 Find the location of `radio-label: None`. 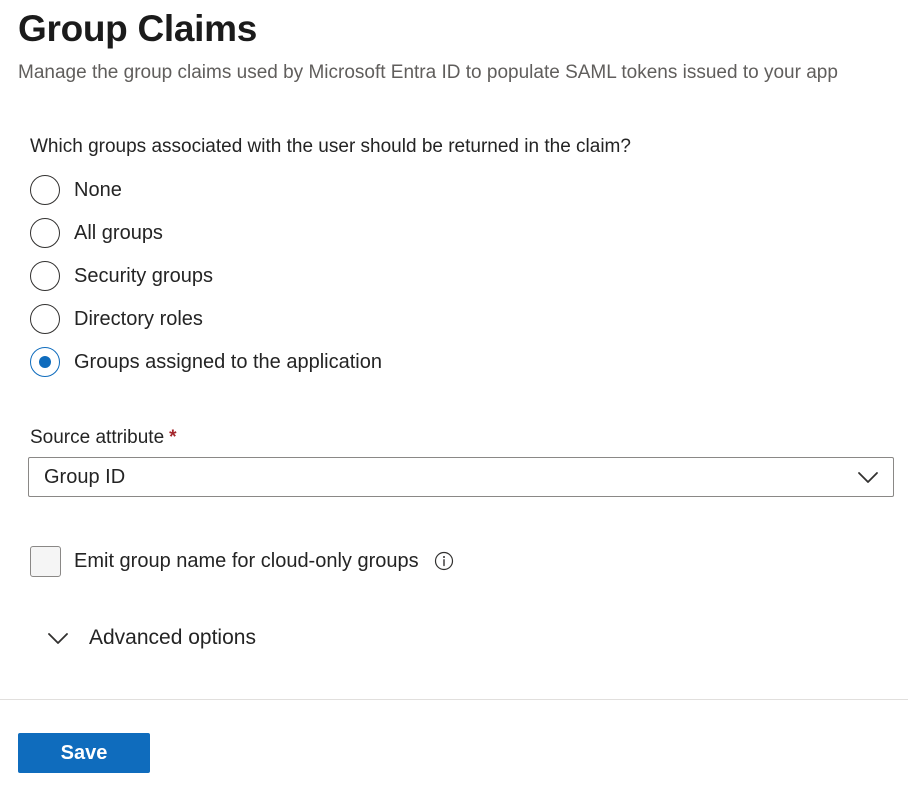

radio-label: None is located at coordinates (98, 189).